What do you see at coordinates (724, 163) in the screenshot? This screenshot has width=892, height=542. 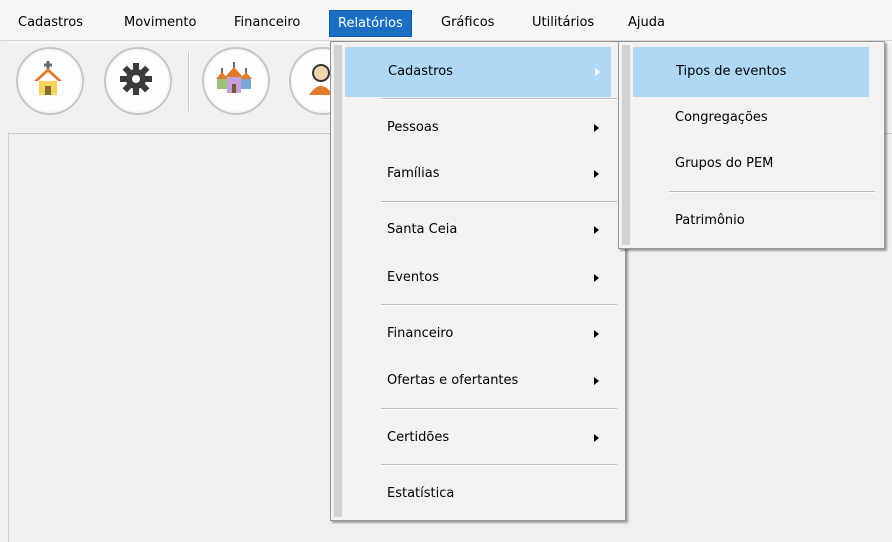 I see `submenuitem-label: Grupos do PEM` at bounding box center [724, 163].